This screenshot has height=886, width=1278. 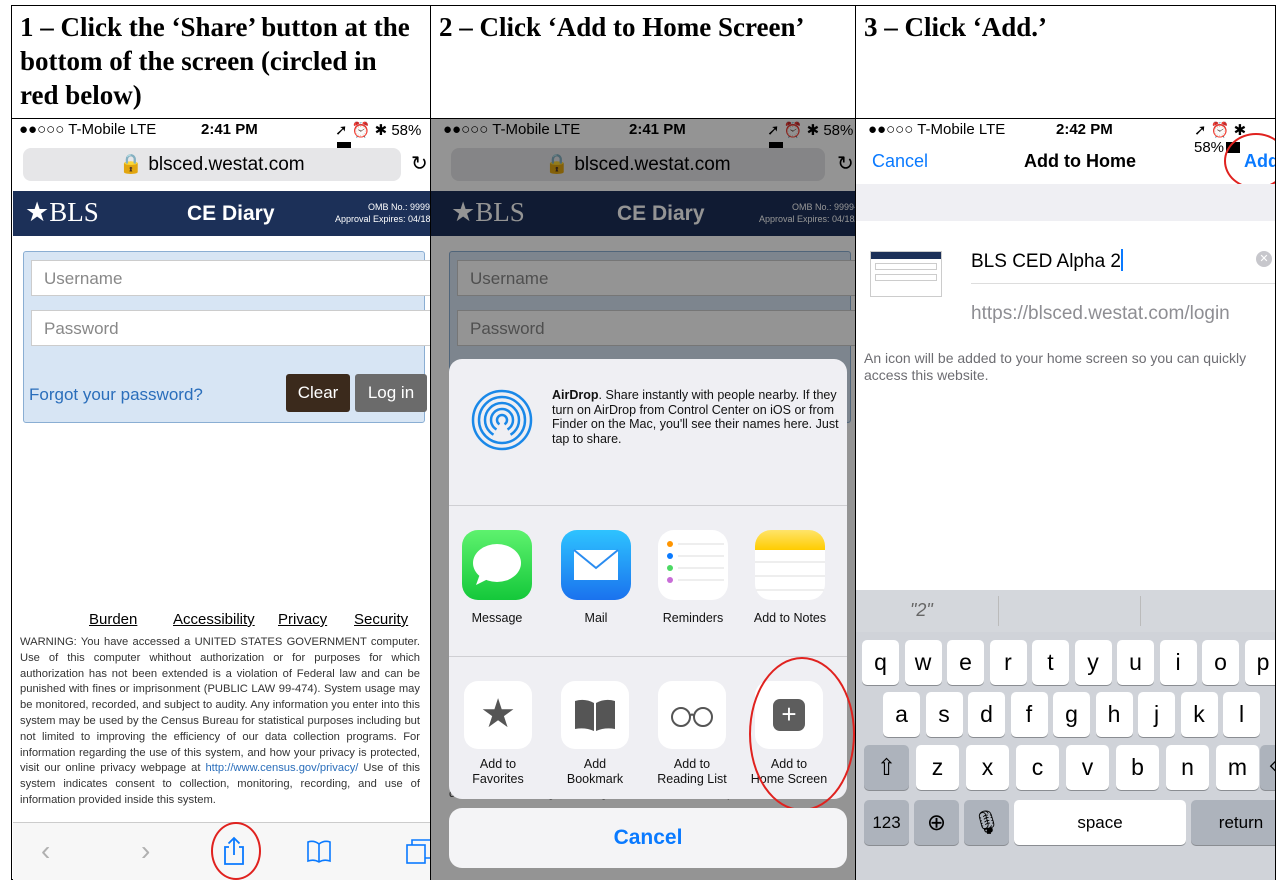 I want to click on airdrop-icon, so click(x=502, y=420).